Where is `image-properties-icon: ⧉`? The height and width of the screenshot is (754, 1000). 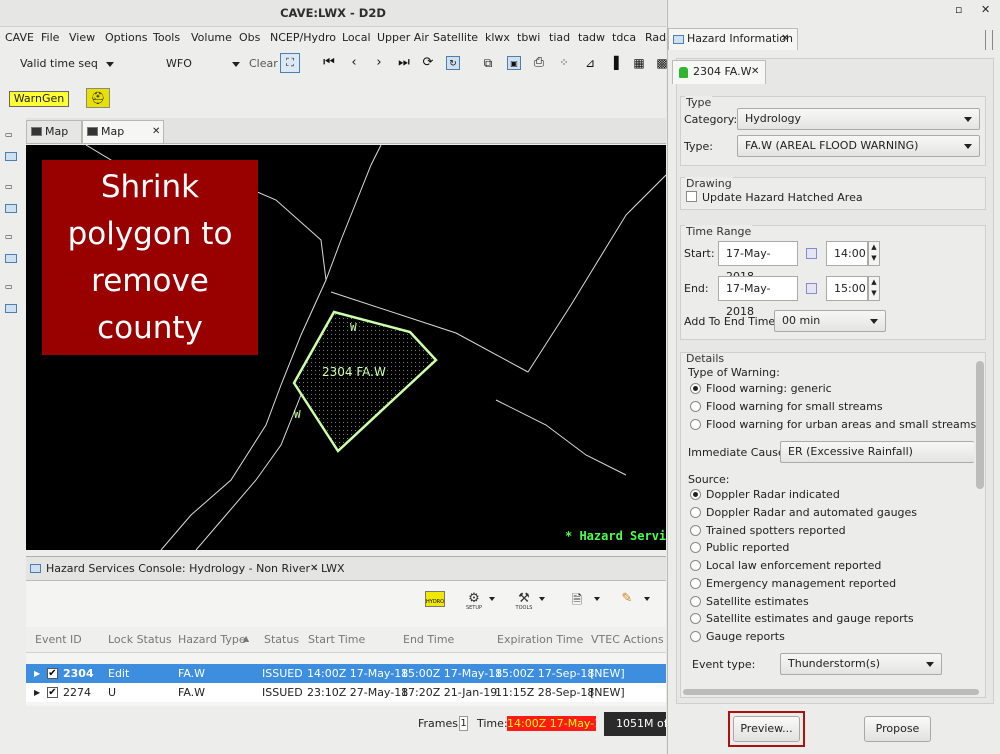 image-properties-icon: ⧉ is located at coordinates (488, 63).